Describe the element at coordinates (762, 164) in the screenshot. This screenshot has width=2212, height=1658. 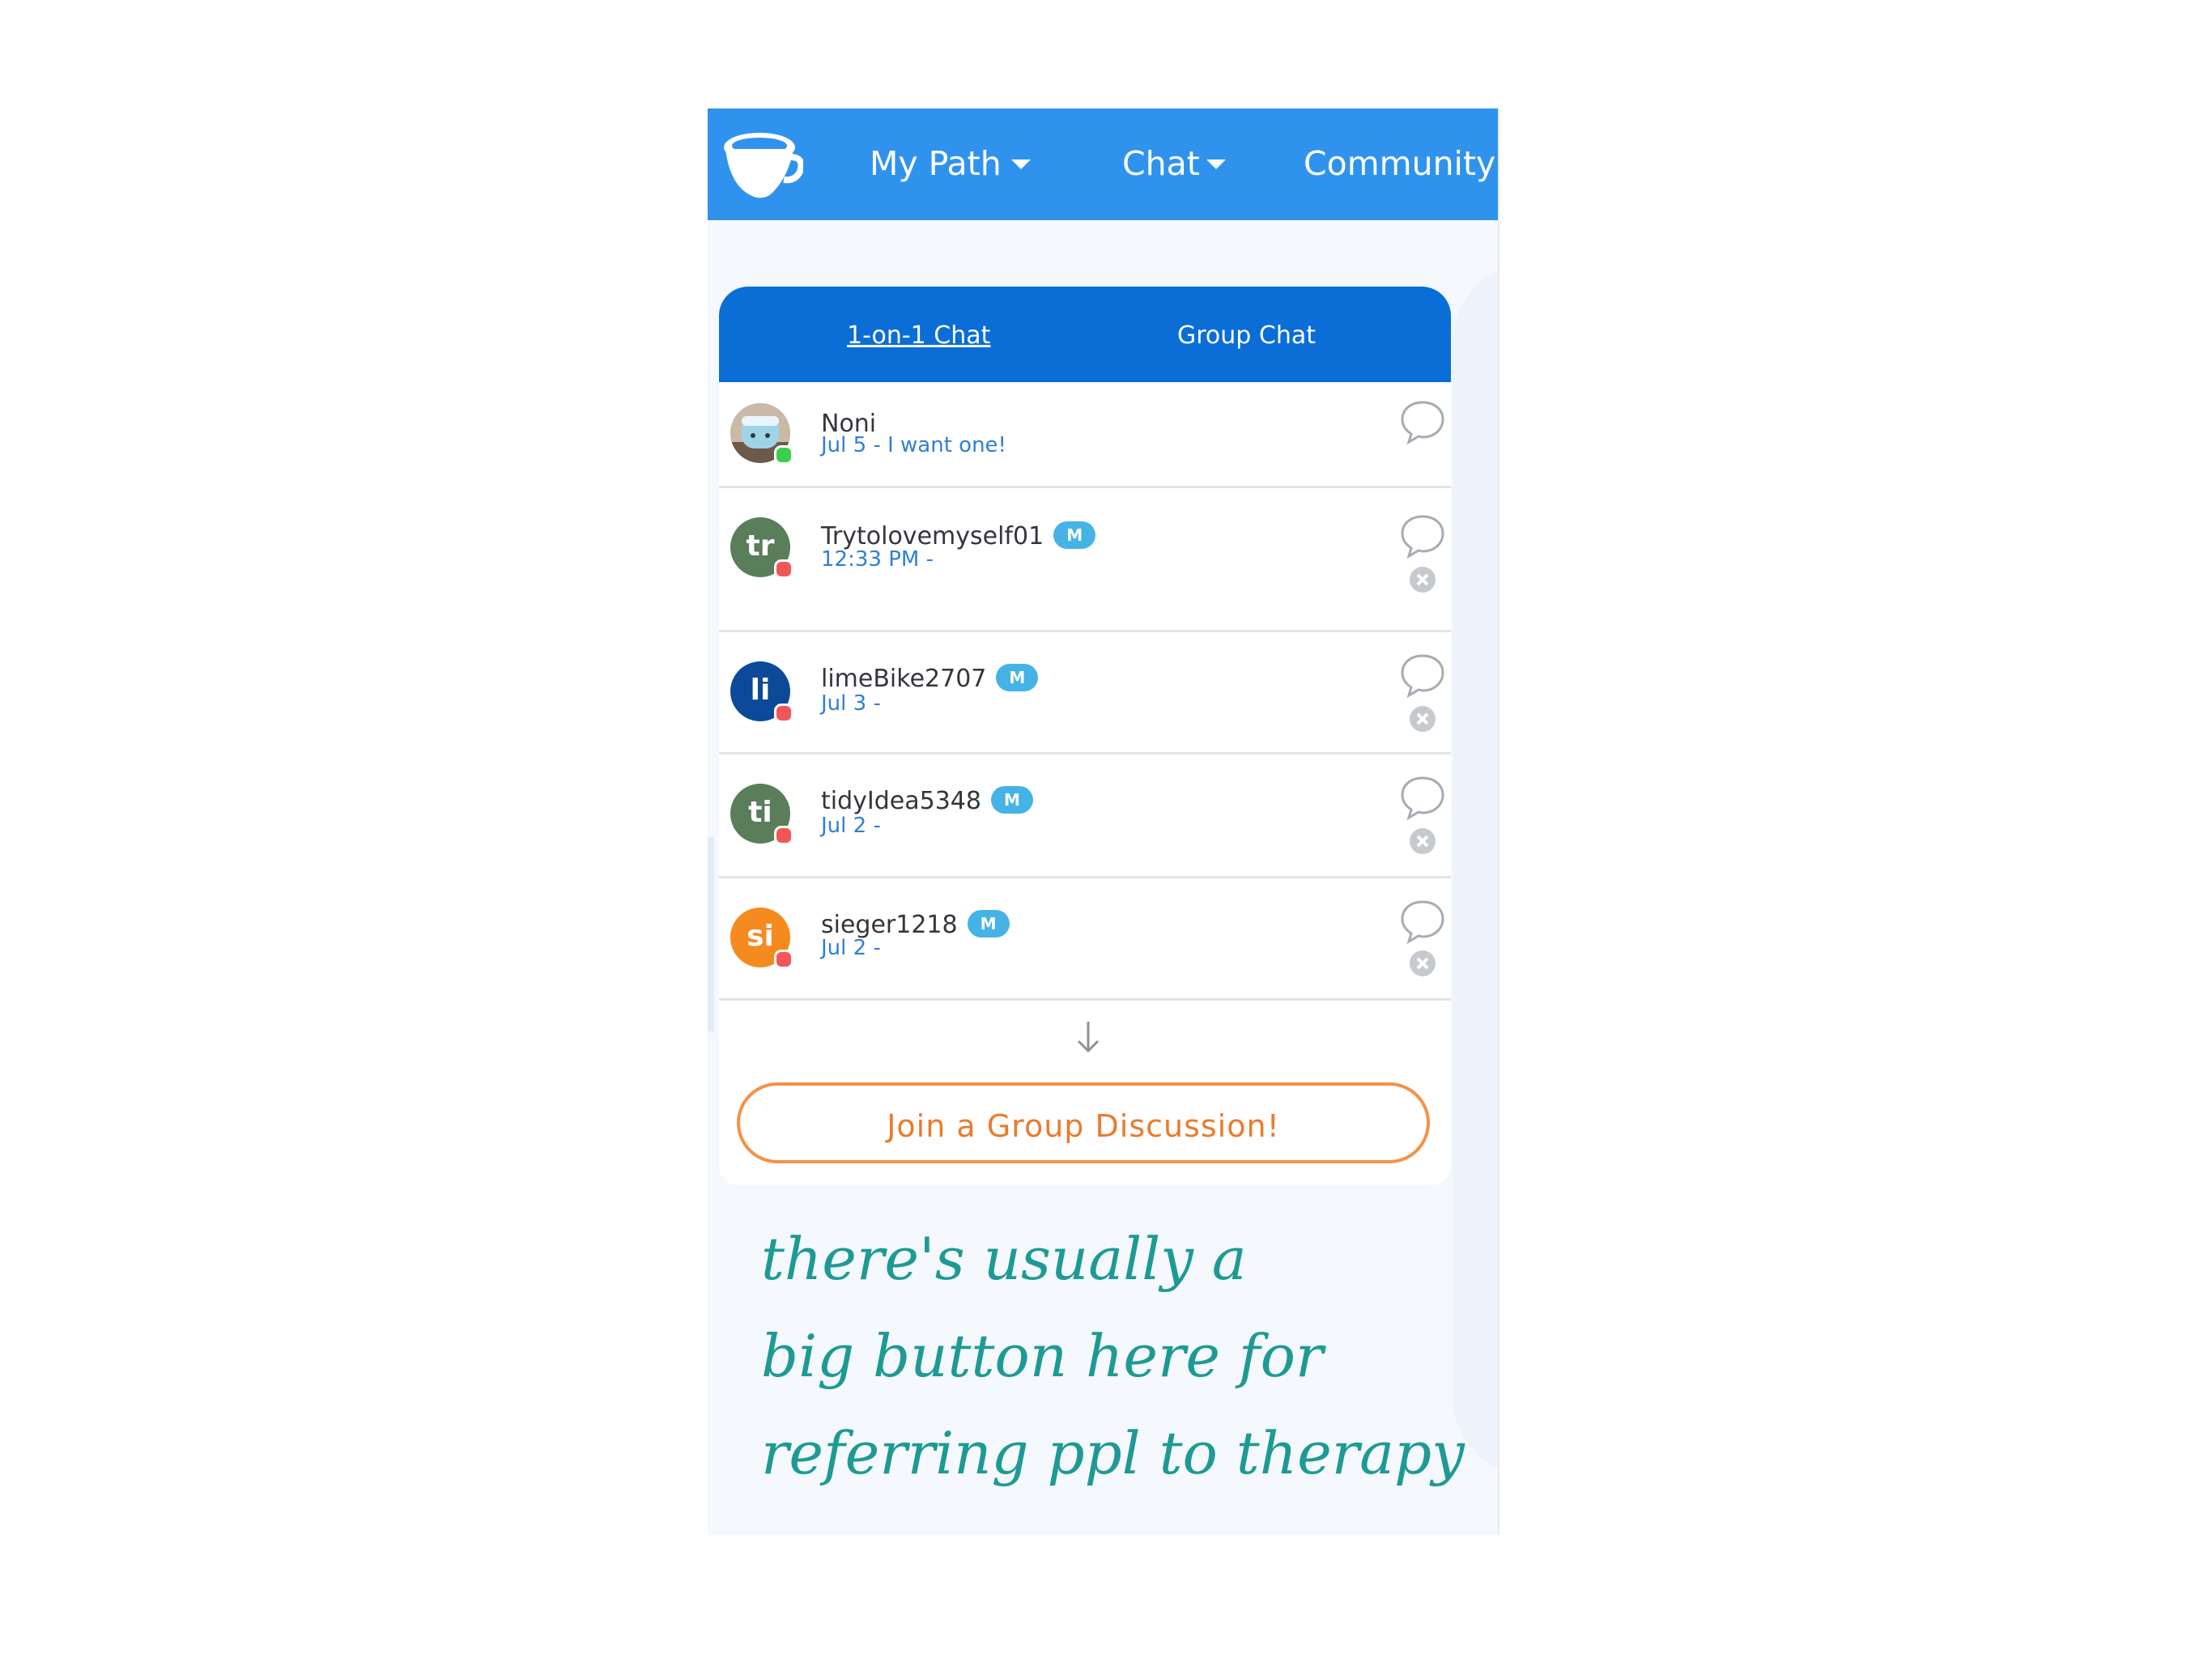
I see `teacup-logo-icon` at that location.